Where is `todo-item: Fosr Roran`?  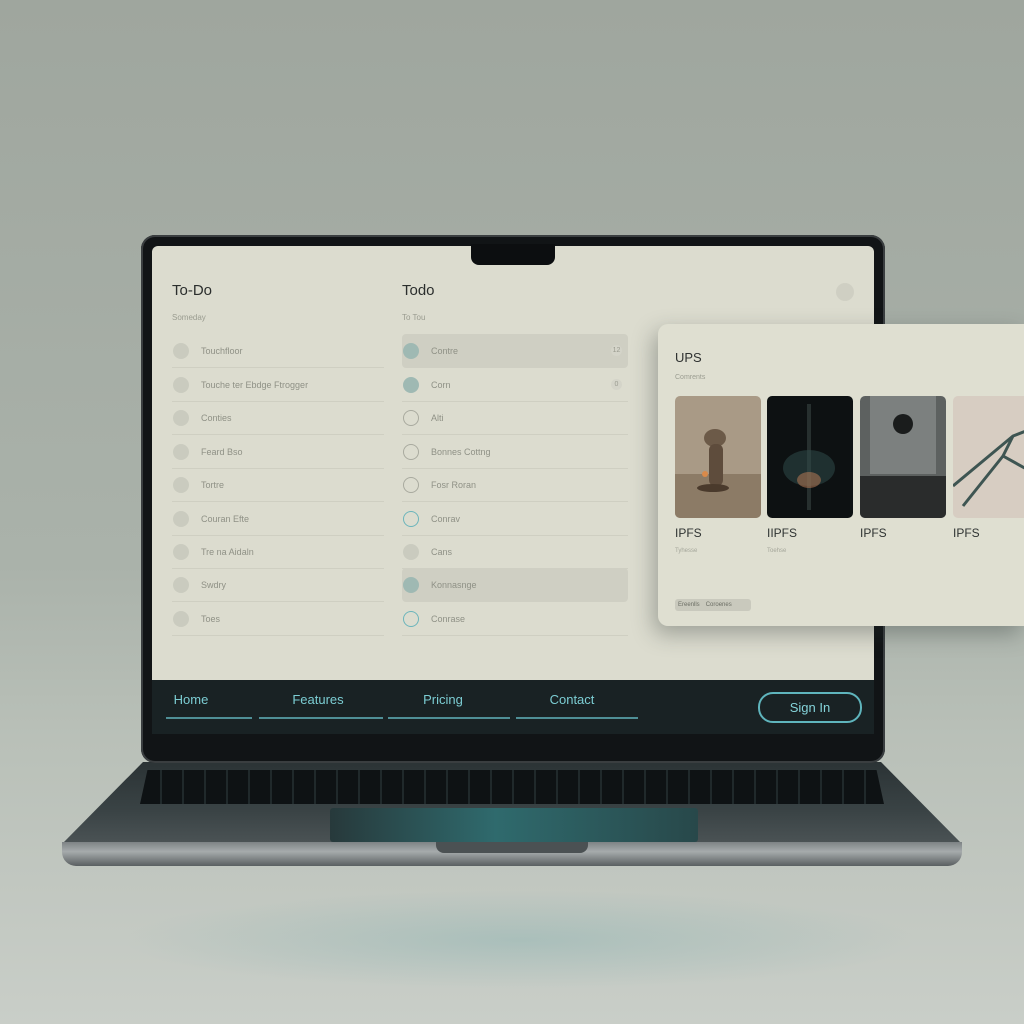
todo-item: Fosr Roran is located at coordinates (515, 485).